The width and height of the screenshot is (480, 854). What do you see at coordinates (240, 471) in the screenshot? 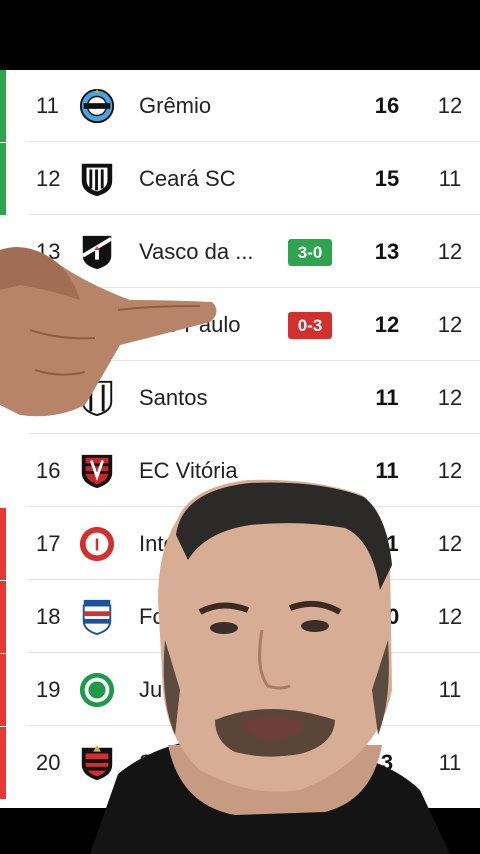
I see `table-row: 16 EC Vitória 11 12` at bounding box center [240, 471].